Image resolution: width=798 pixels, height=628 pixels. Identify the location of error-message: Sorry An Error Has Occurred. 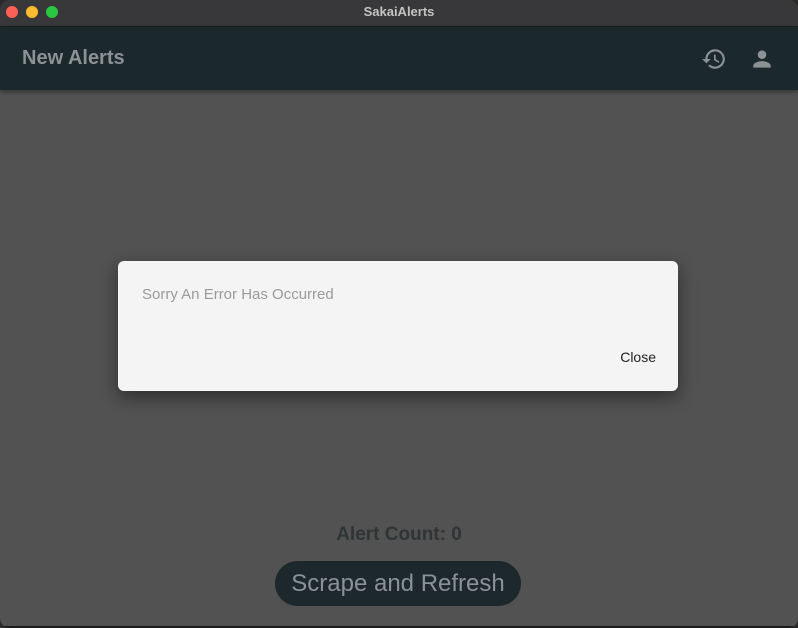
(238, 294).